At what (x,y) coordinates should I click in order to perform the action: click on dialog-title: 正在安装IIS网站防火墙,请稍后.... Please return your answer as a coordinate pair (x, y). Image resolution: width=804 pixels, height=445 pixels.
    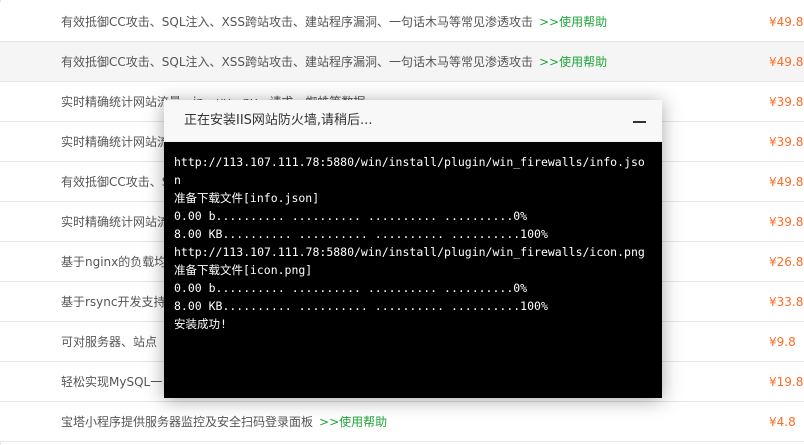
    Looking at the image, I should click on (278, 120).